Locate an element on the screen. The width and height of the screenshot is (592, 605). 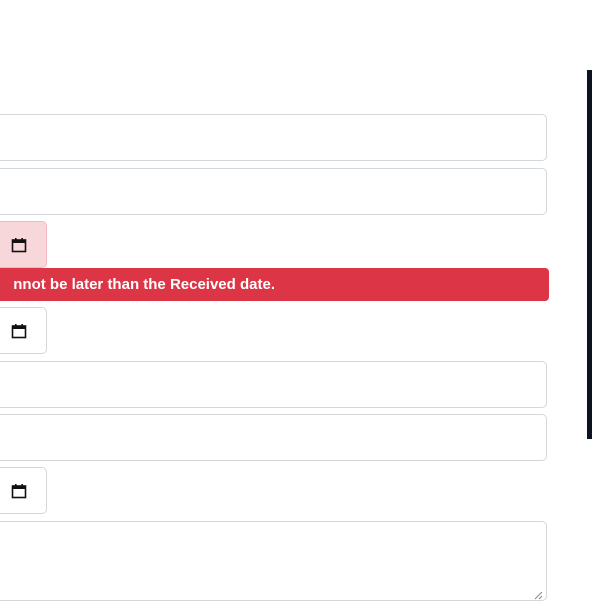
resize-handle-icon is located at coordinates (538, 593).